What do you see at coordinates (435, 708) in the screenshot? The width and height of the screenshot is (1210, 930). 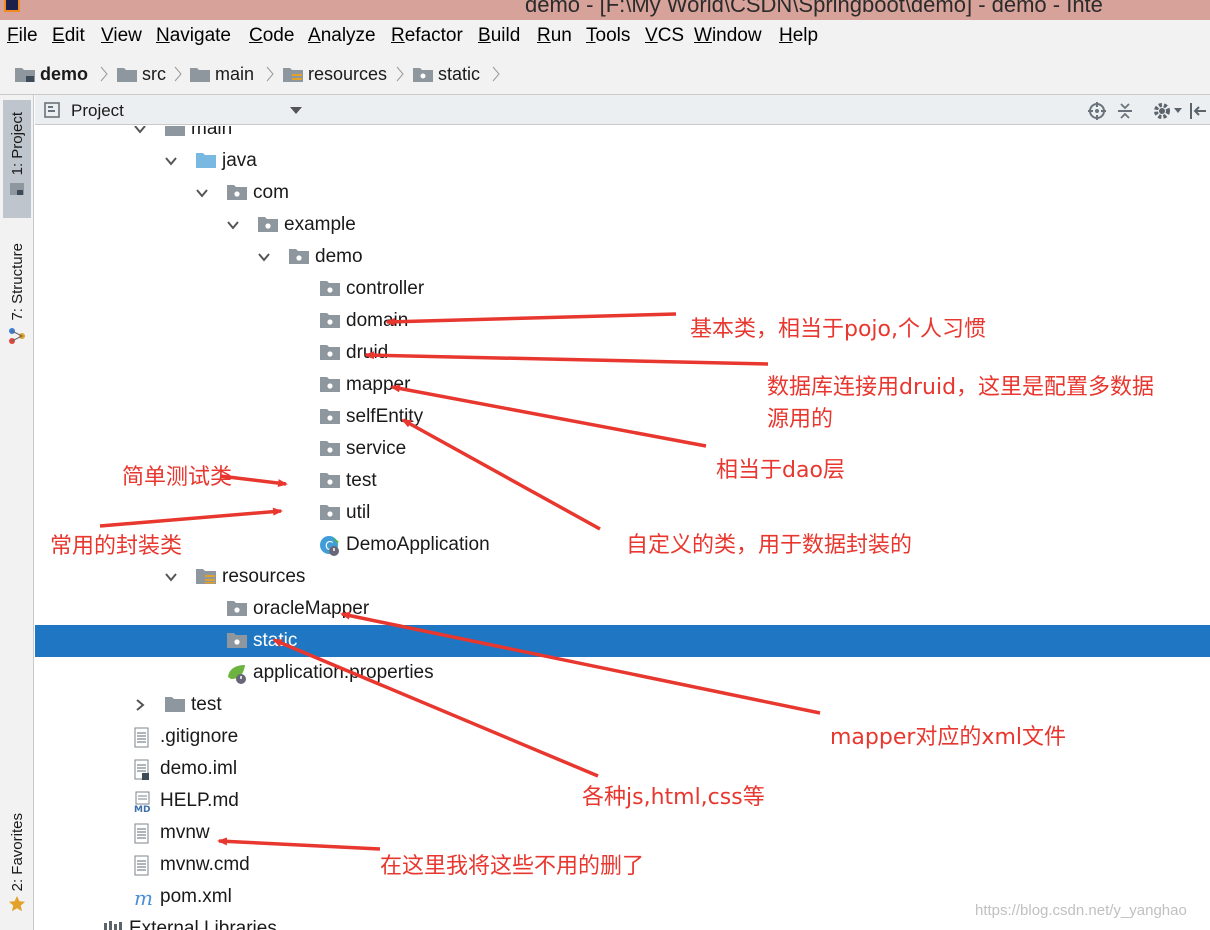 I see `arrow-to-static` at bounding box center [435, 708].